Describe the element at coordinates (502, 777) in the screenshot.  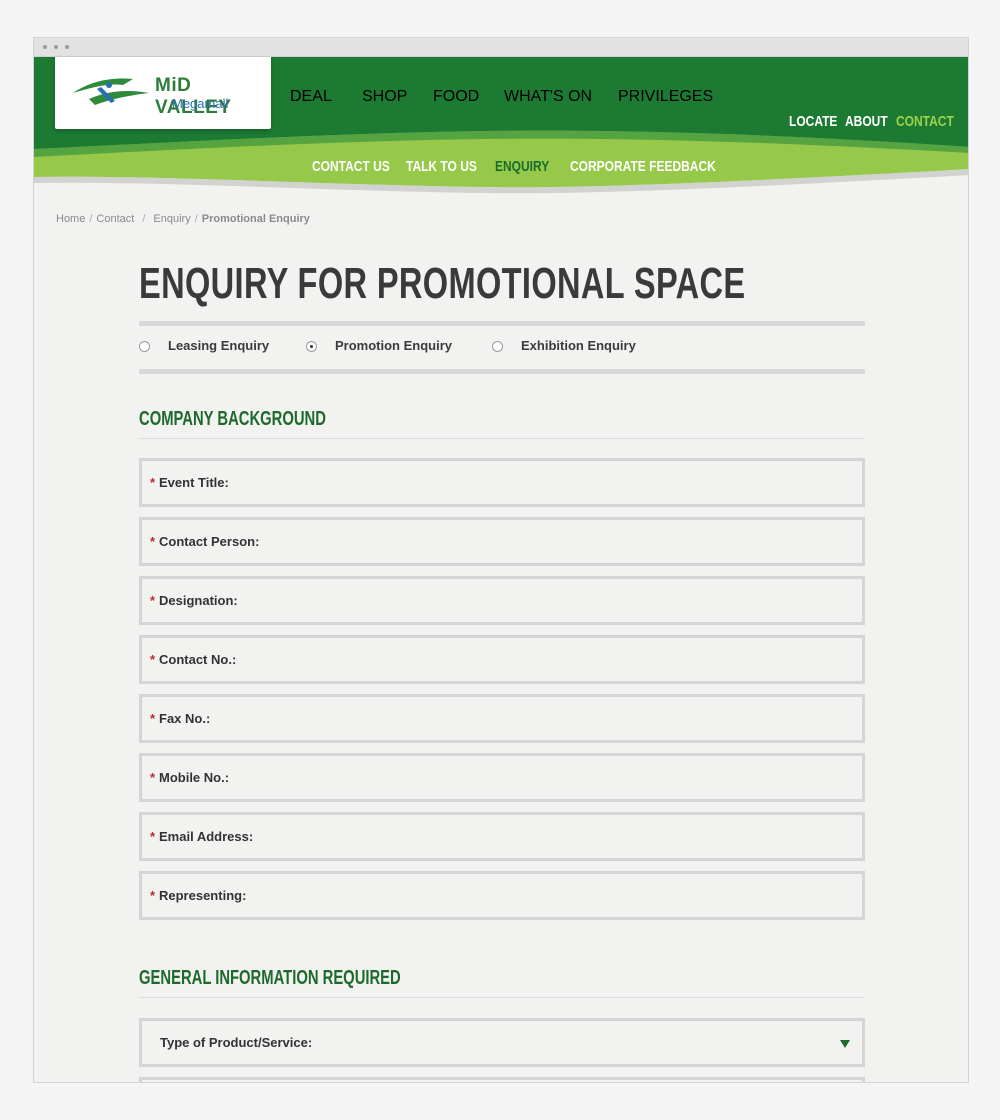
I see `mobile-no-field: * Mobile No.:` at that location.